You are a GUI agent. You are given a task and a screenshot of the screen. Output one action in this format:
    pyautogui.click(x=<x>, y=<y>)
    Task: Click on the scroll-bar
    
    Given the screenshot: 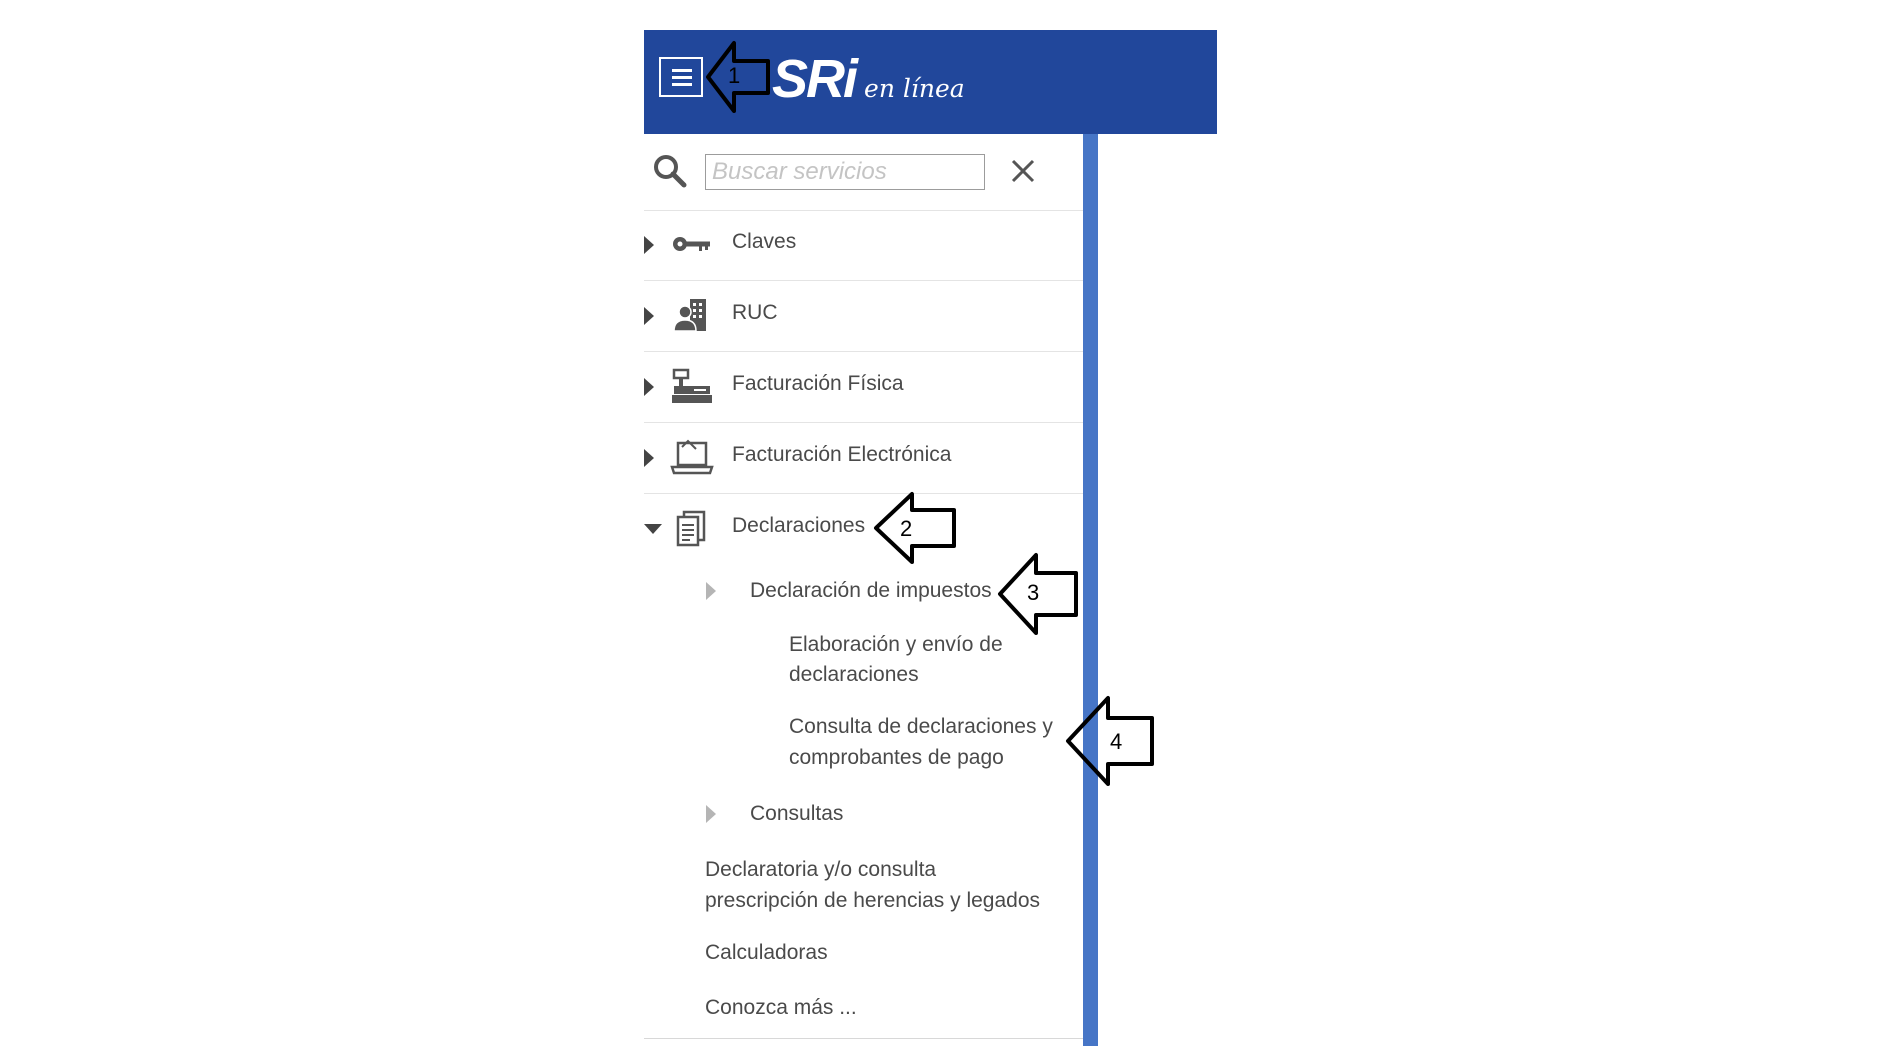 What is the action you would take?
    pyautogui.click(x=1090, y=590)
    